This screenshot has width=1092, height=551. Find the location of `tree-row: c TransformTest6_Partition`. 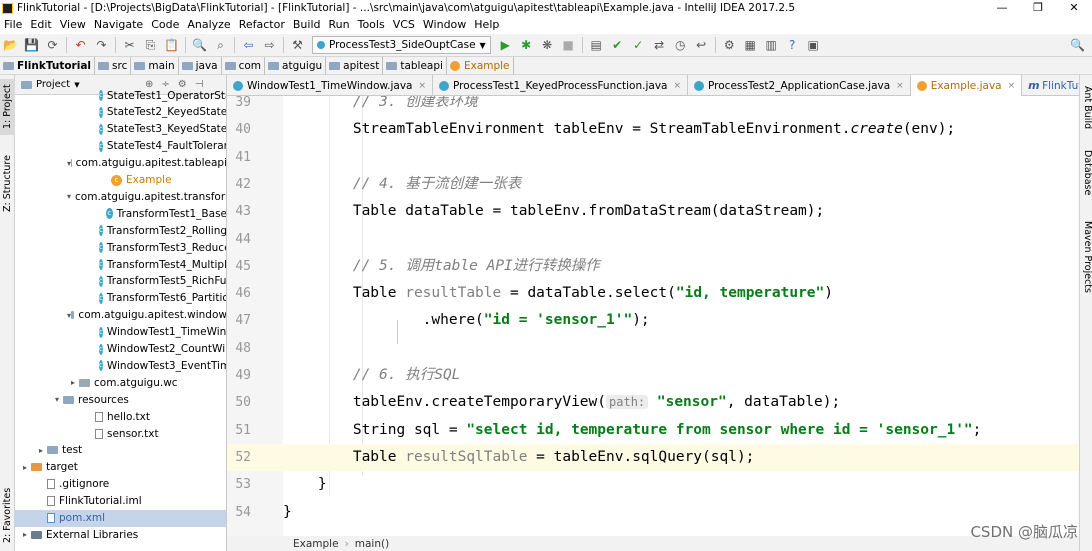

tree-row: c TransformTest6_Partition is located at coordinates (120, 298).